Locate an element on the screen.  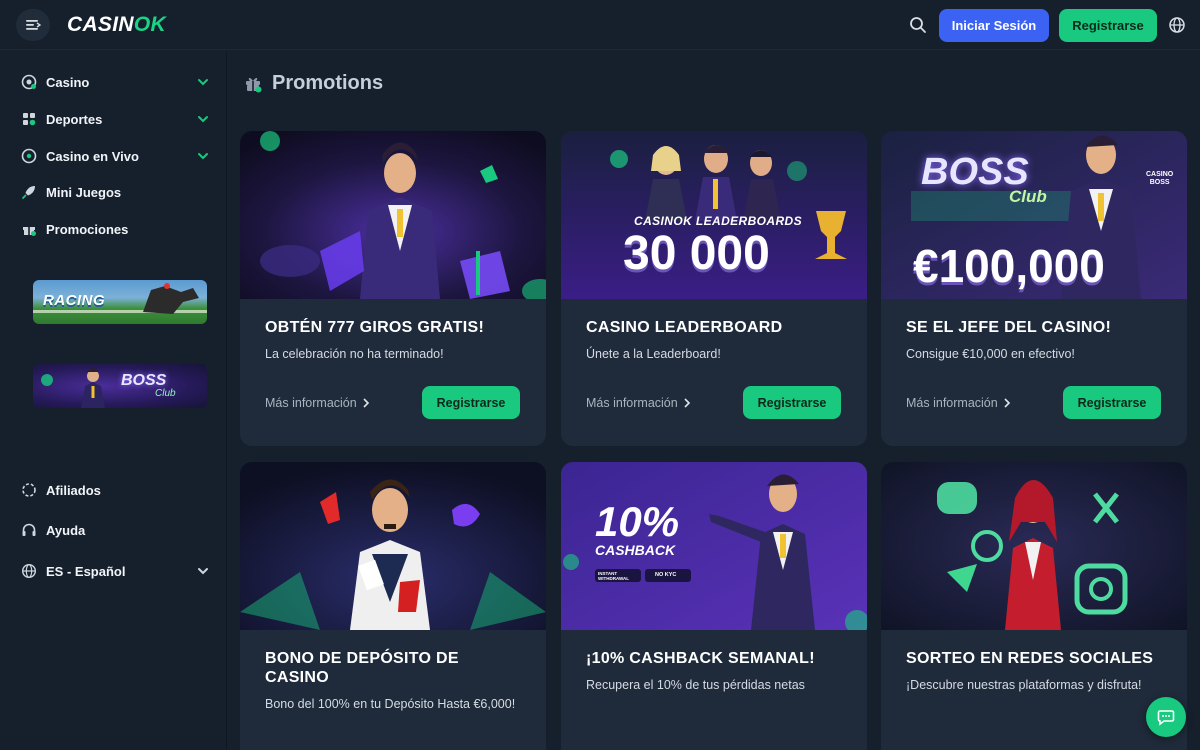
boss-art-amount: €100,000 is located at coordinates (1009, 266).